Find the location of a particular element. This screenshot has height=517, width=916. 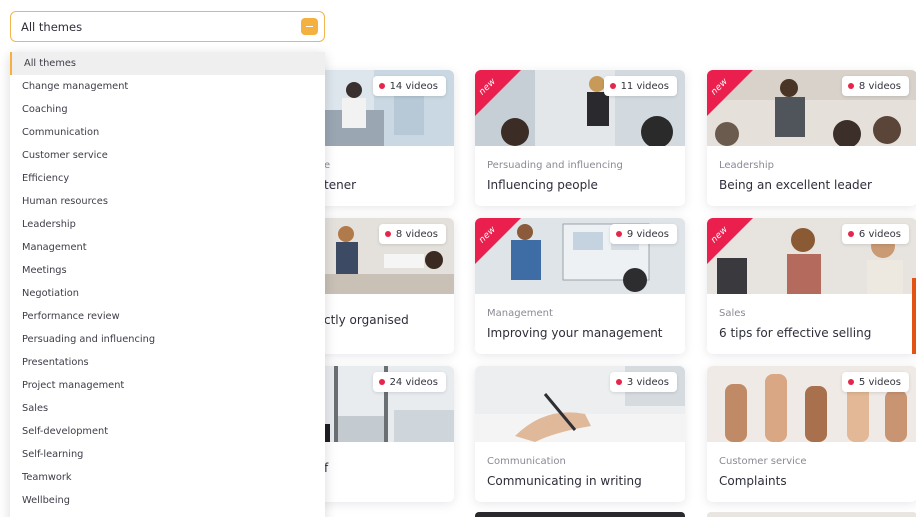

course-title: Improving your management is located at coordinates (575, 333).